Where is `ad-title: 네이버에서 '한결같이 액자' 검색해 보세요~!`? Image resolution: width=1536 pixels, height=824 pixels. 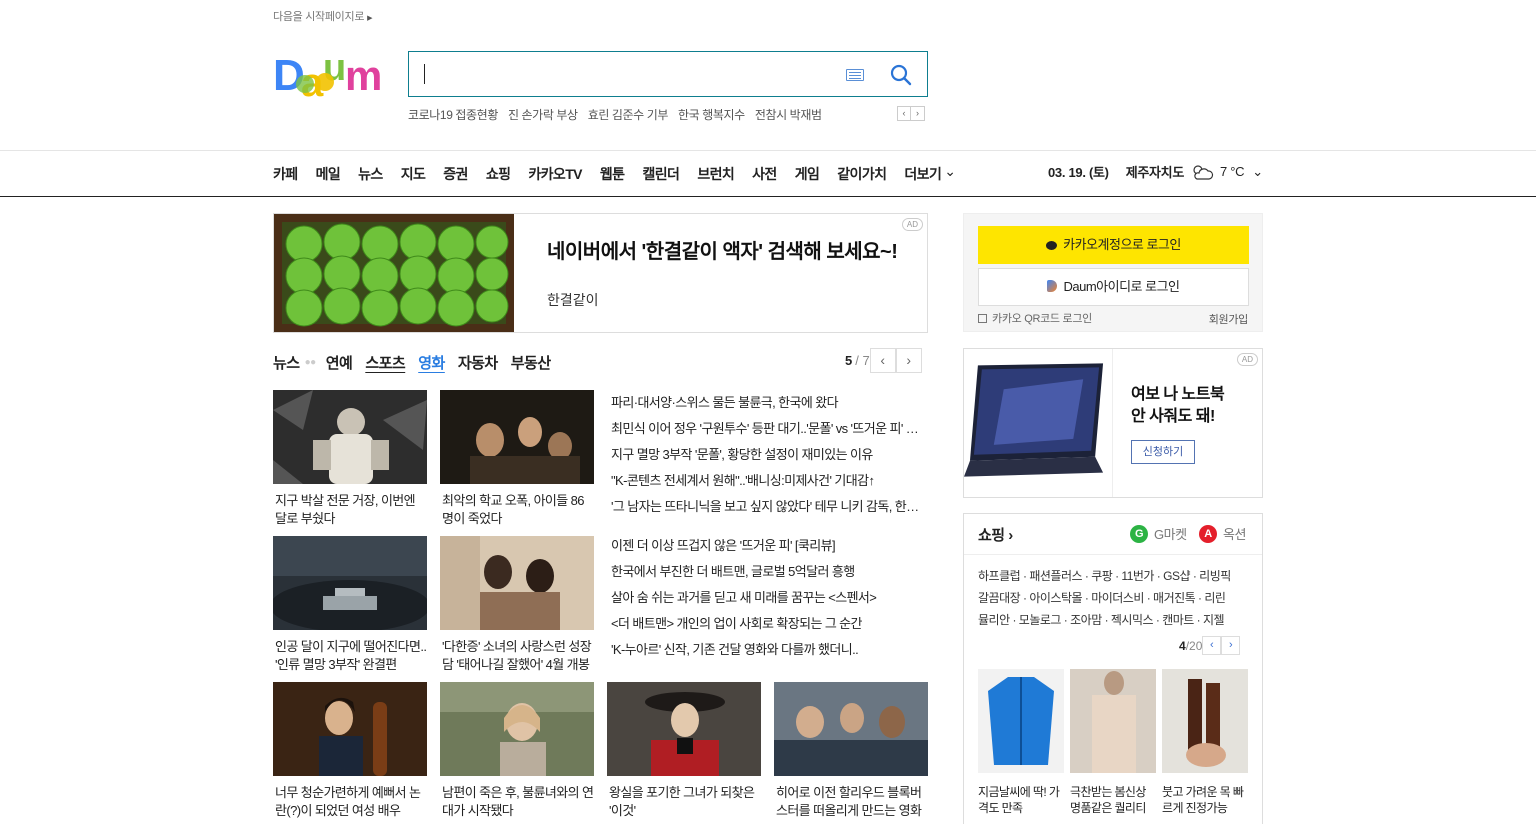 ad-title: 네이버에서 '한결같이 액자' 검색해 보세요~! is located at coordinates (722, 252).